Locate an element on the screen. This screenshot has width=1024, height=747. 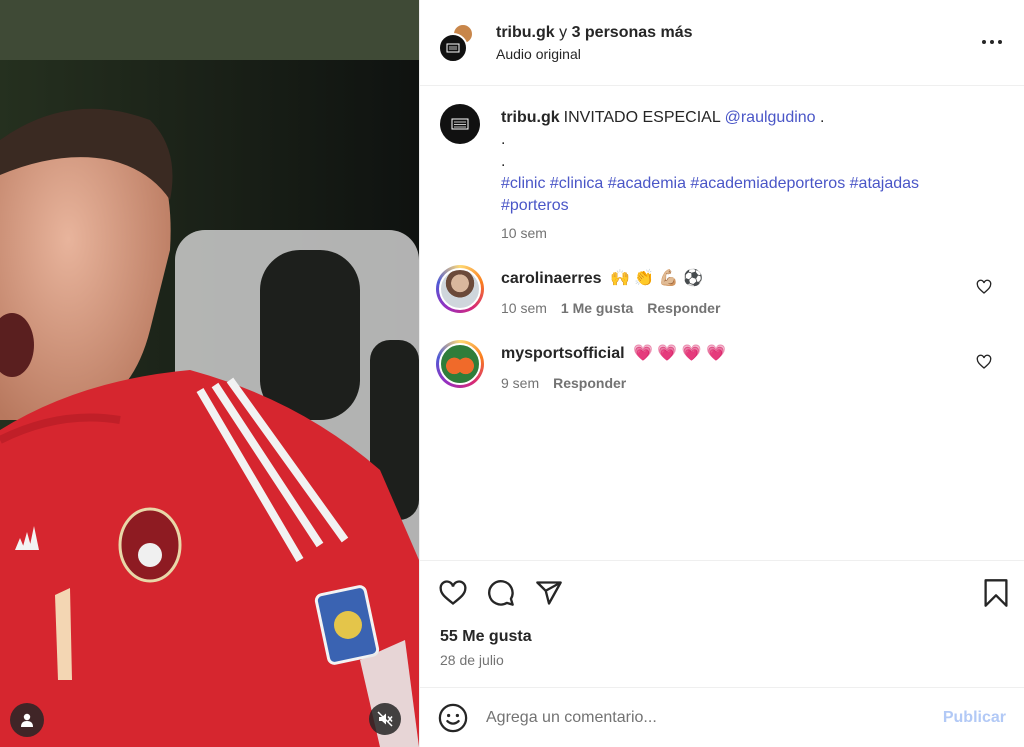
comment-username: carolinaerres is located at coordinates (551, 278).